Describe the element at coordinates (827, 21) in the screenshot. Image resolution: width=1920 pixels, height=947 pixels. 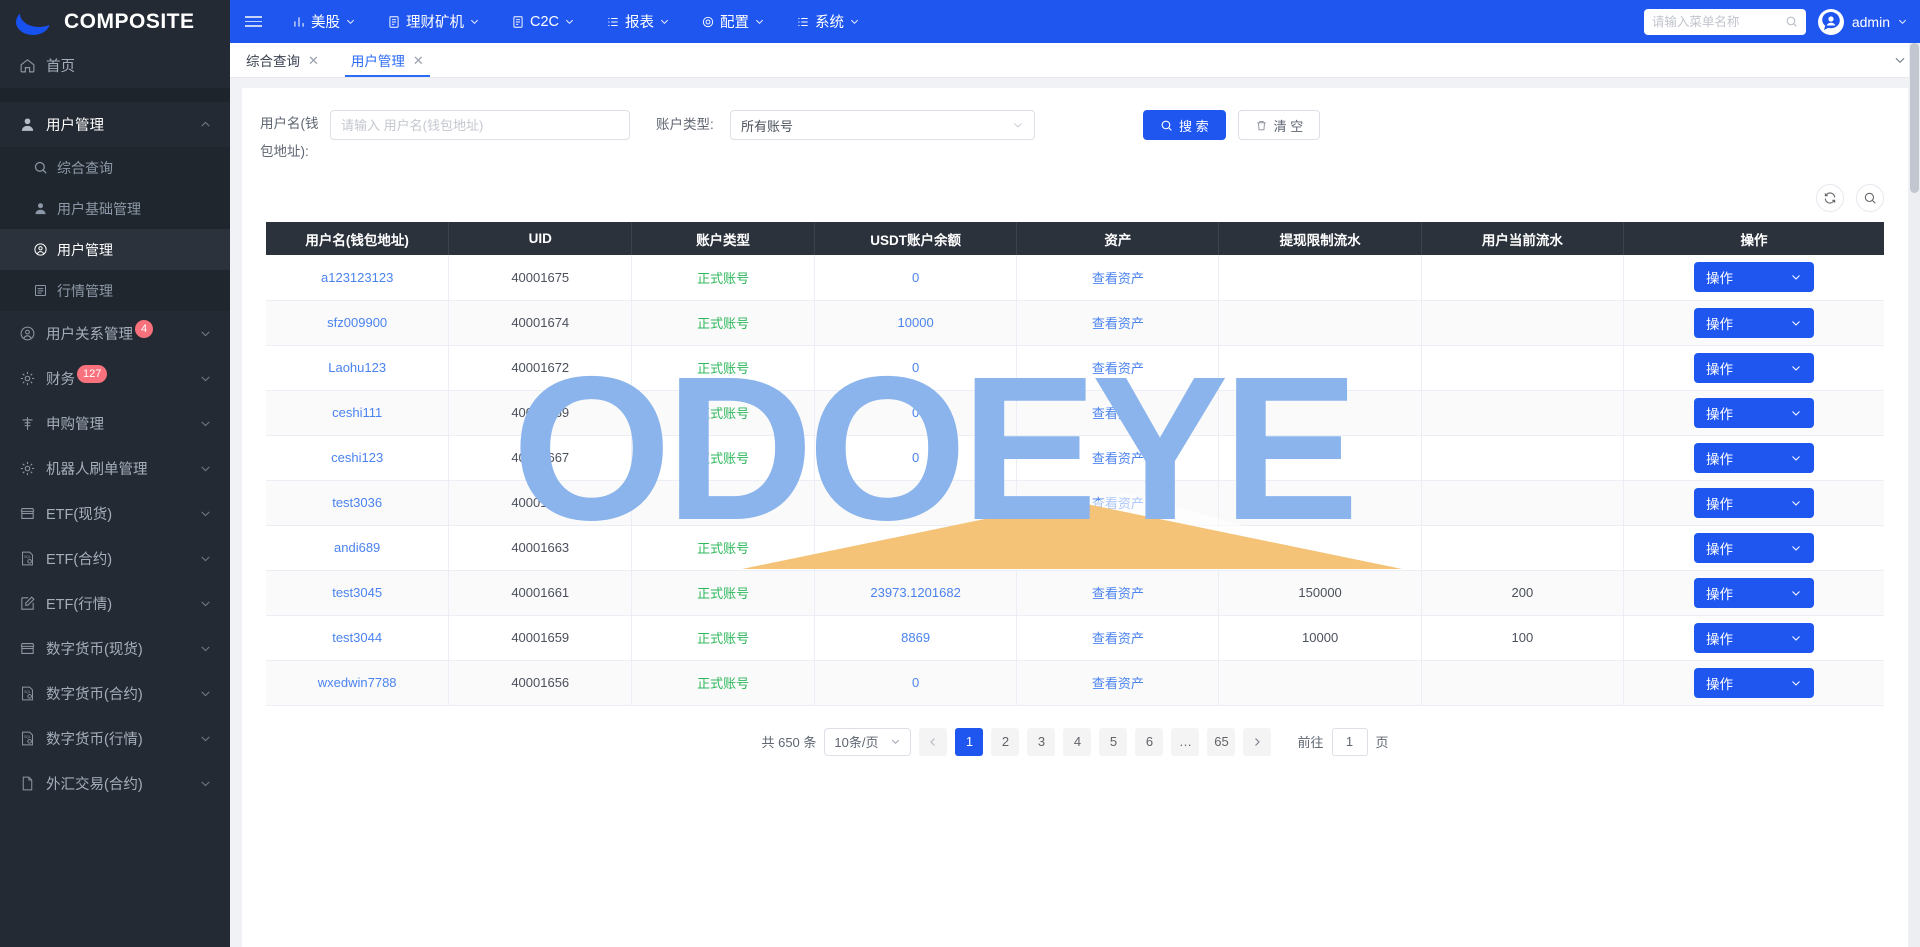
I see `topnav-item-system: 系统` at that location.